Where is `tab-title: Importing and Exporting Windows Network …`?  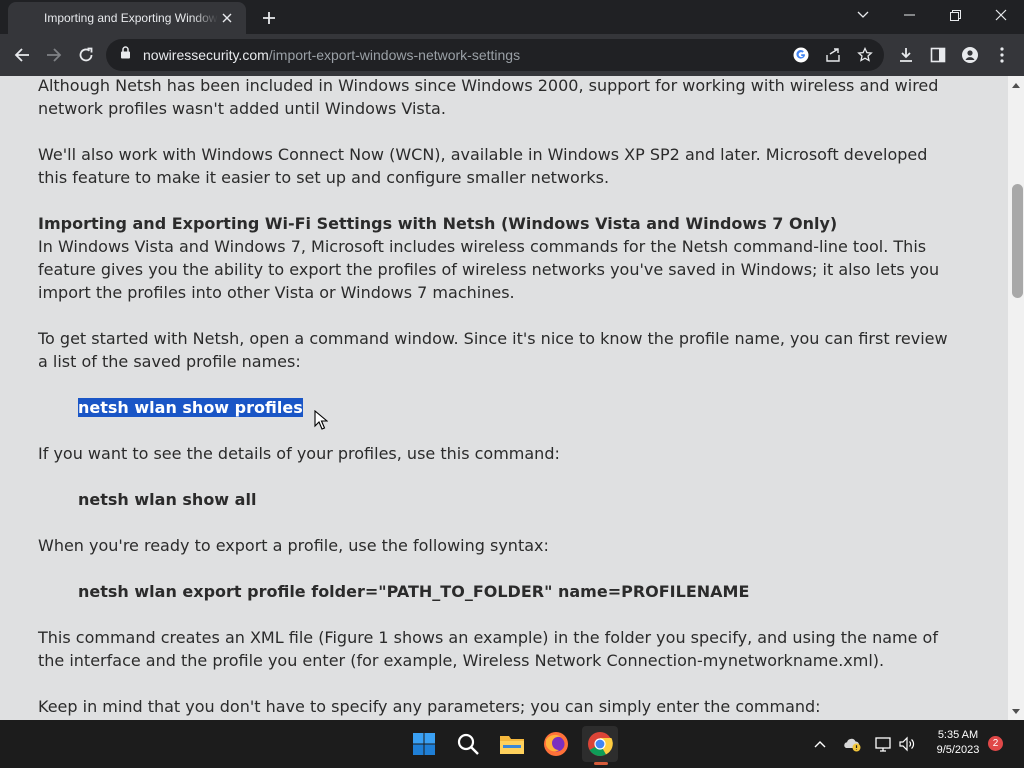 tab-title: Importing and Exporting Windows Network … is located at coordinates (131, 18).